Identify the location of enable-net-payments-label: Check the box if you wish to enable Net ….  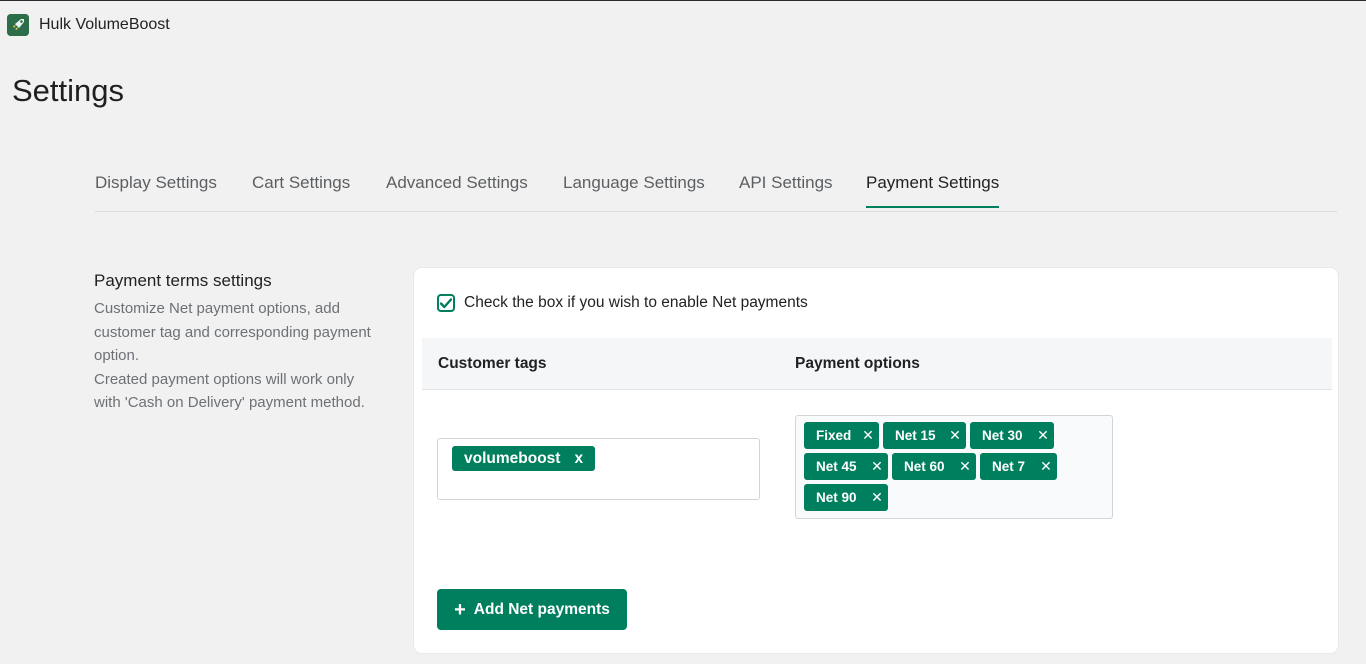
(636, 302).